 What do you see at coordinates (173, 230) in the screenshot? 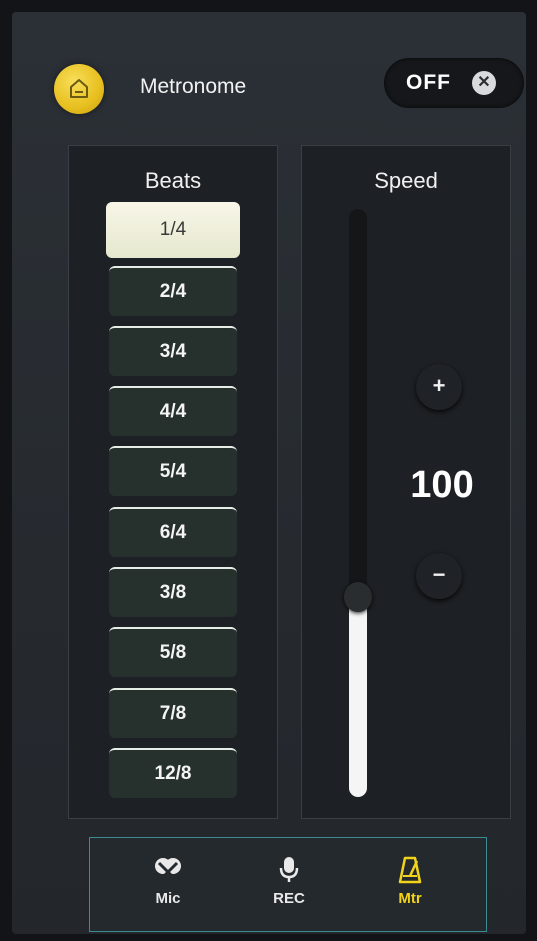
I see `beat-option-1-4: 1/4` at bounding box center [173, 230].